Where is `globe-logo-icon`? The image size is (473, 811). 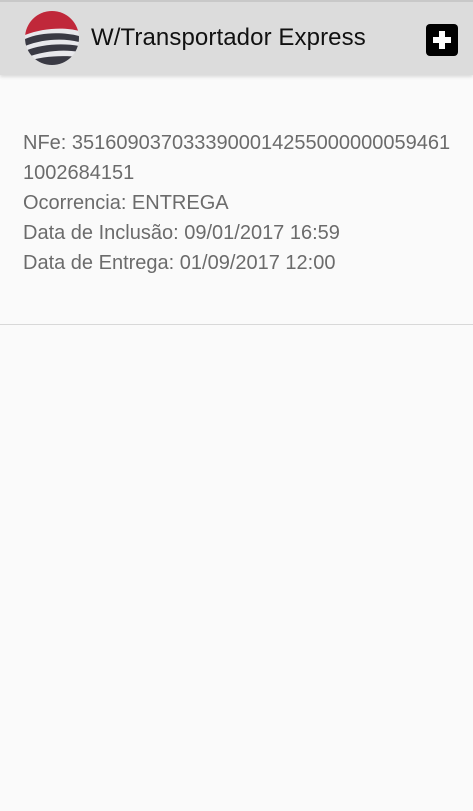
globe-logo-icon is located at coordinates (52, 38).